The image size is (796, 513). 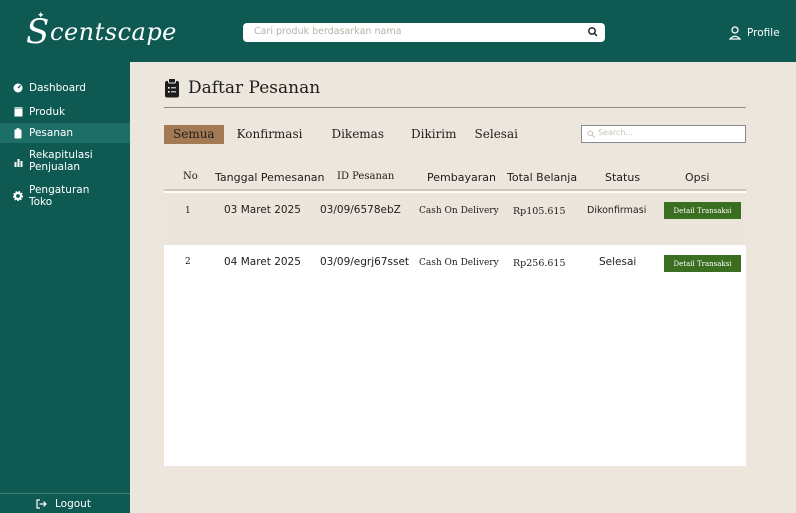 I want to click on cell-status: Selesai, so click(x=618, y=262).